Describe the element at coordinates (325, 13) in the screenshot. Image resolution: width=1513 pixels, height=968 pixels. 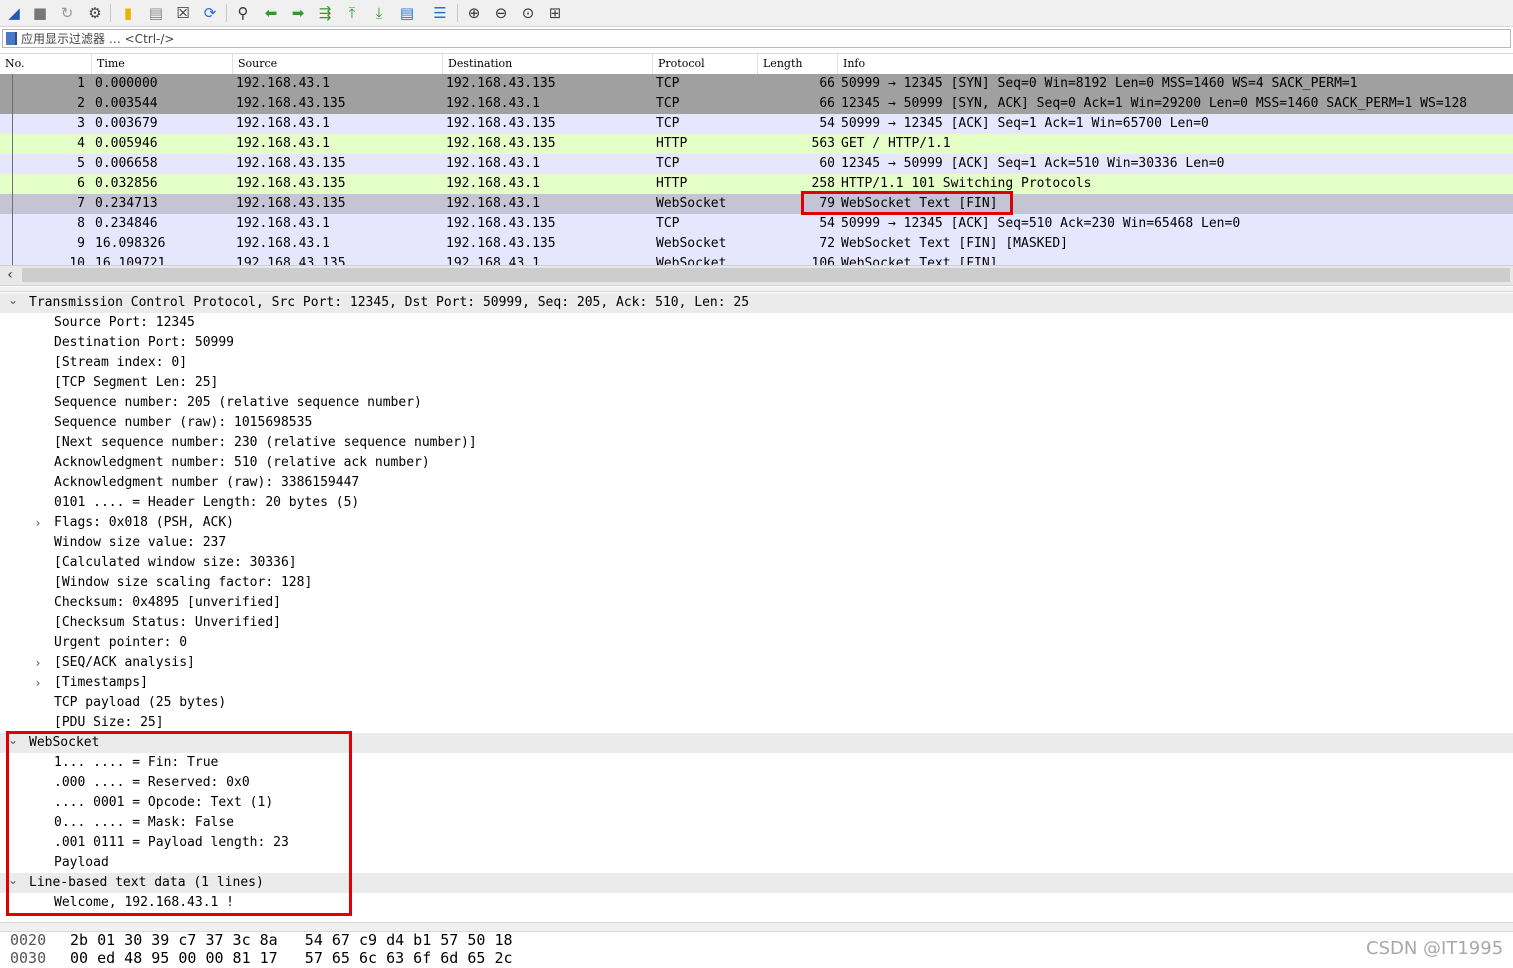
I see `go-to-packet-icon: ⇶` at that location.